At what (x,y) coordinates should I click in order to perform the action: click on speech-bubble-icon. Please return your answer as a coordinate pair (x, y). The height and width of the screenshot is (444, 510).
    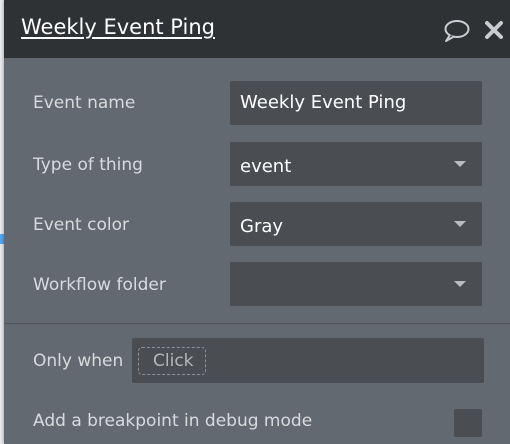
    Looking at the image, I should click on (456, 31).